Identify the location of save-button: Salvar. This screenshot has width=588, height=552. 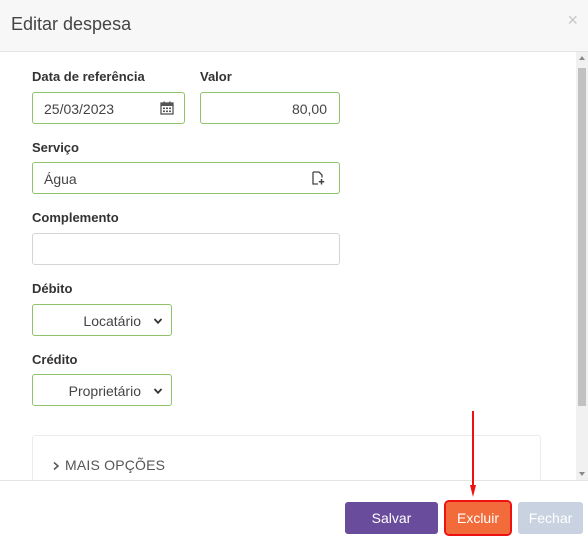
(391, 518).